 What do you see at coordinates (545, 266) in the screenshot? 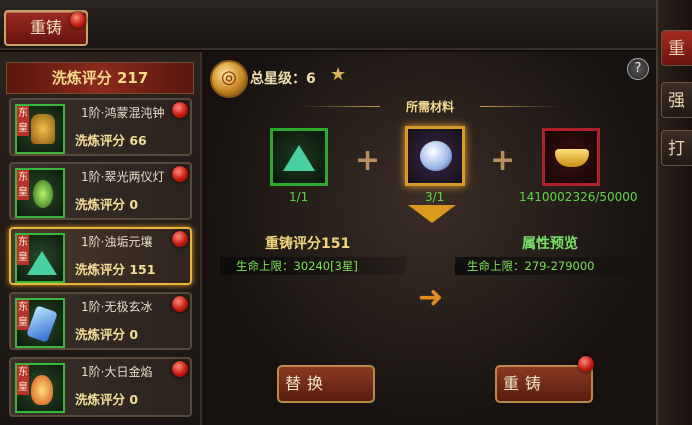
I see `preview-attribute: 生命上限：279-279000` at bounding box center [545, 266].